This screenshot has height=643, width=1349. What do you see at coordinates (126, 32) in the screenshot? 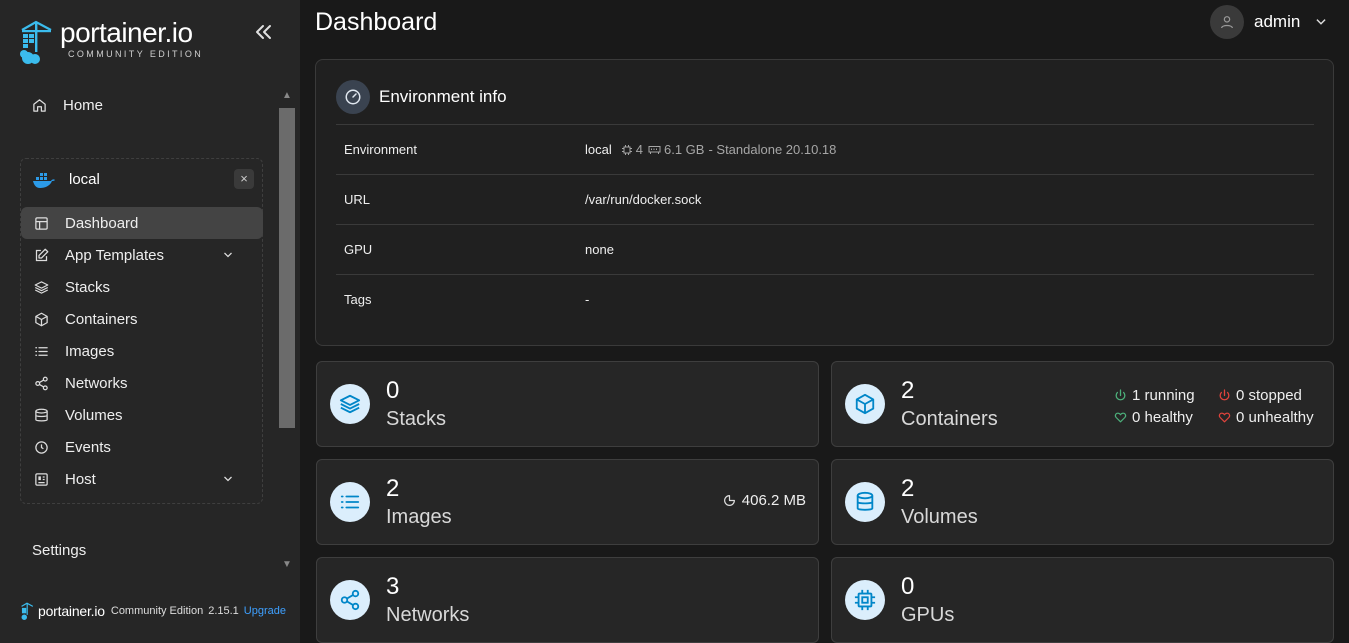
I see `brand-name: portainer.io` at bounding box center [126, 32].